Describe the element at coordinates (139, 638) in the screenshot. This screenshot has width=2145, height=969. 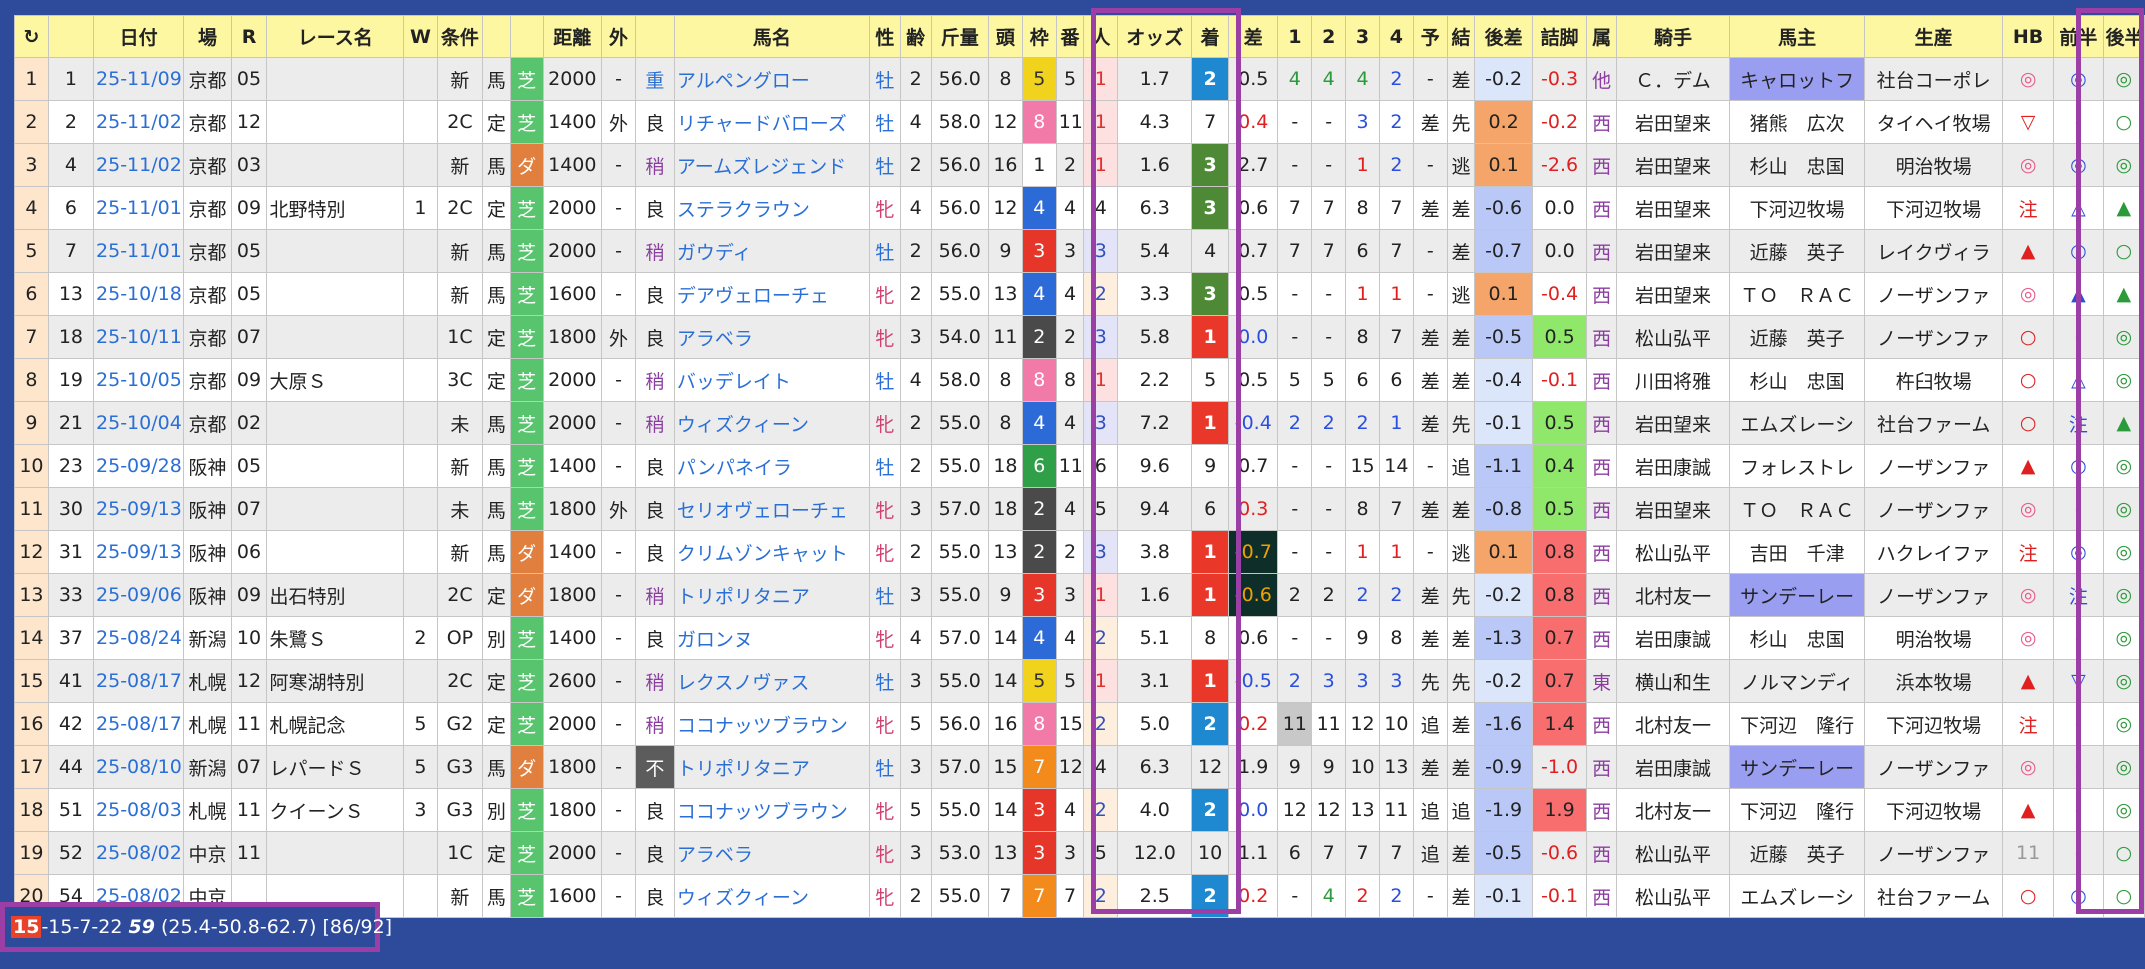
I see `cell-date: 25-08/24` at that location.